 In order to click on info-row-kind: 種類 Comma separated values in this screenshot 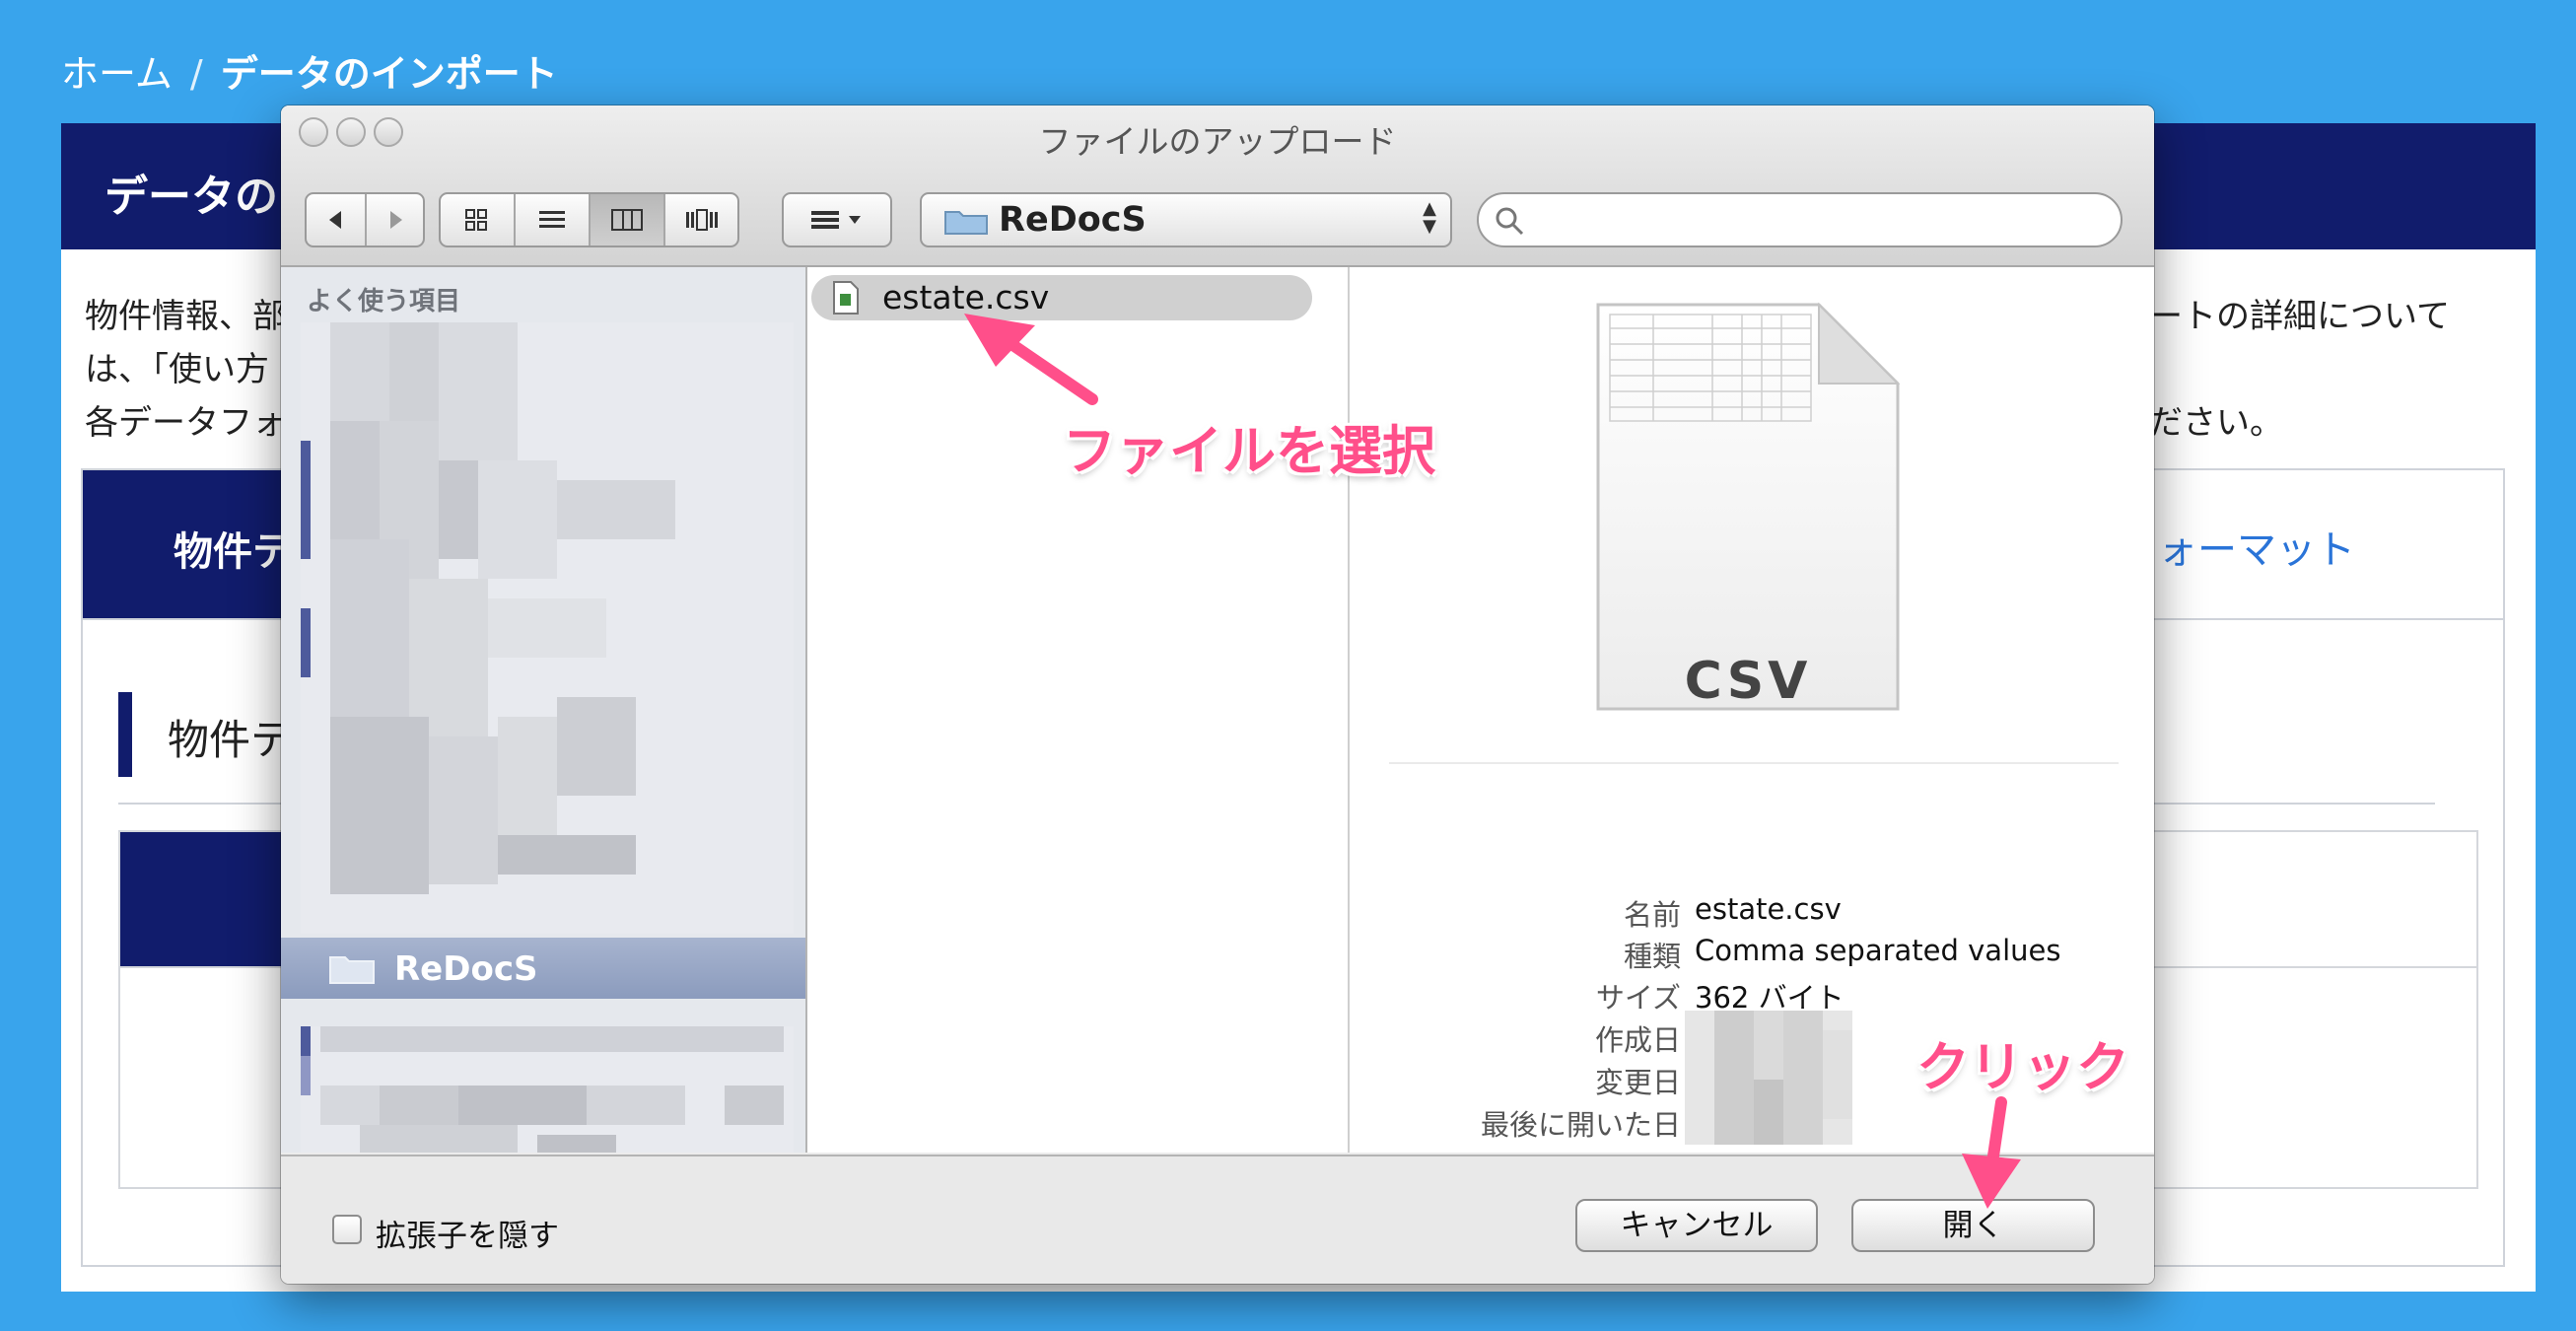, I will do `click(1752, 953)`.